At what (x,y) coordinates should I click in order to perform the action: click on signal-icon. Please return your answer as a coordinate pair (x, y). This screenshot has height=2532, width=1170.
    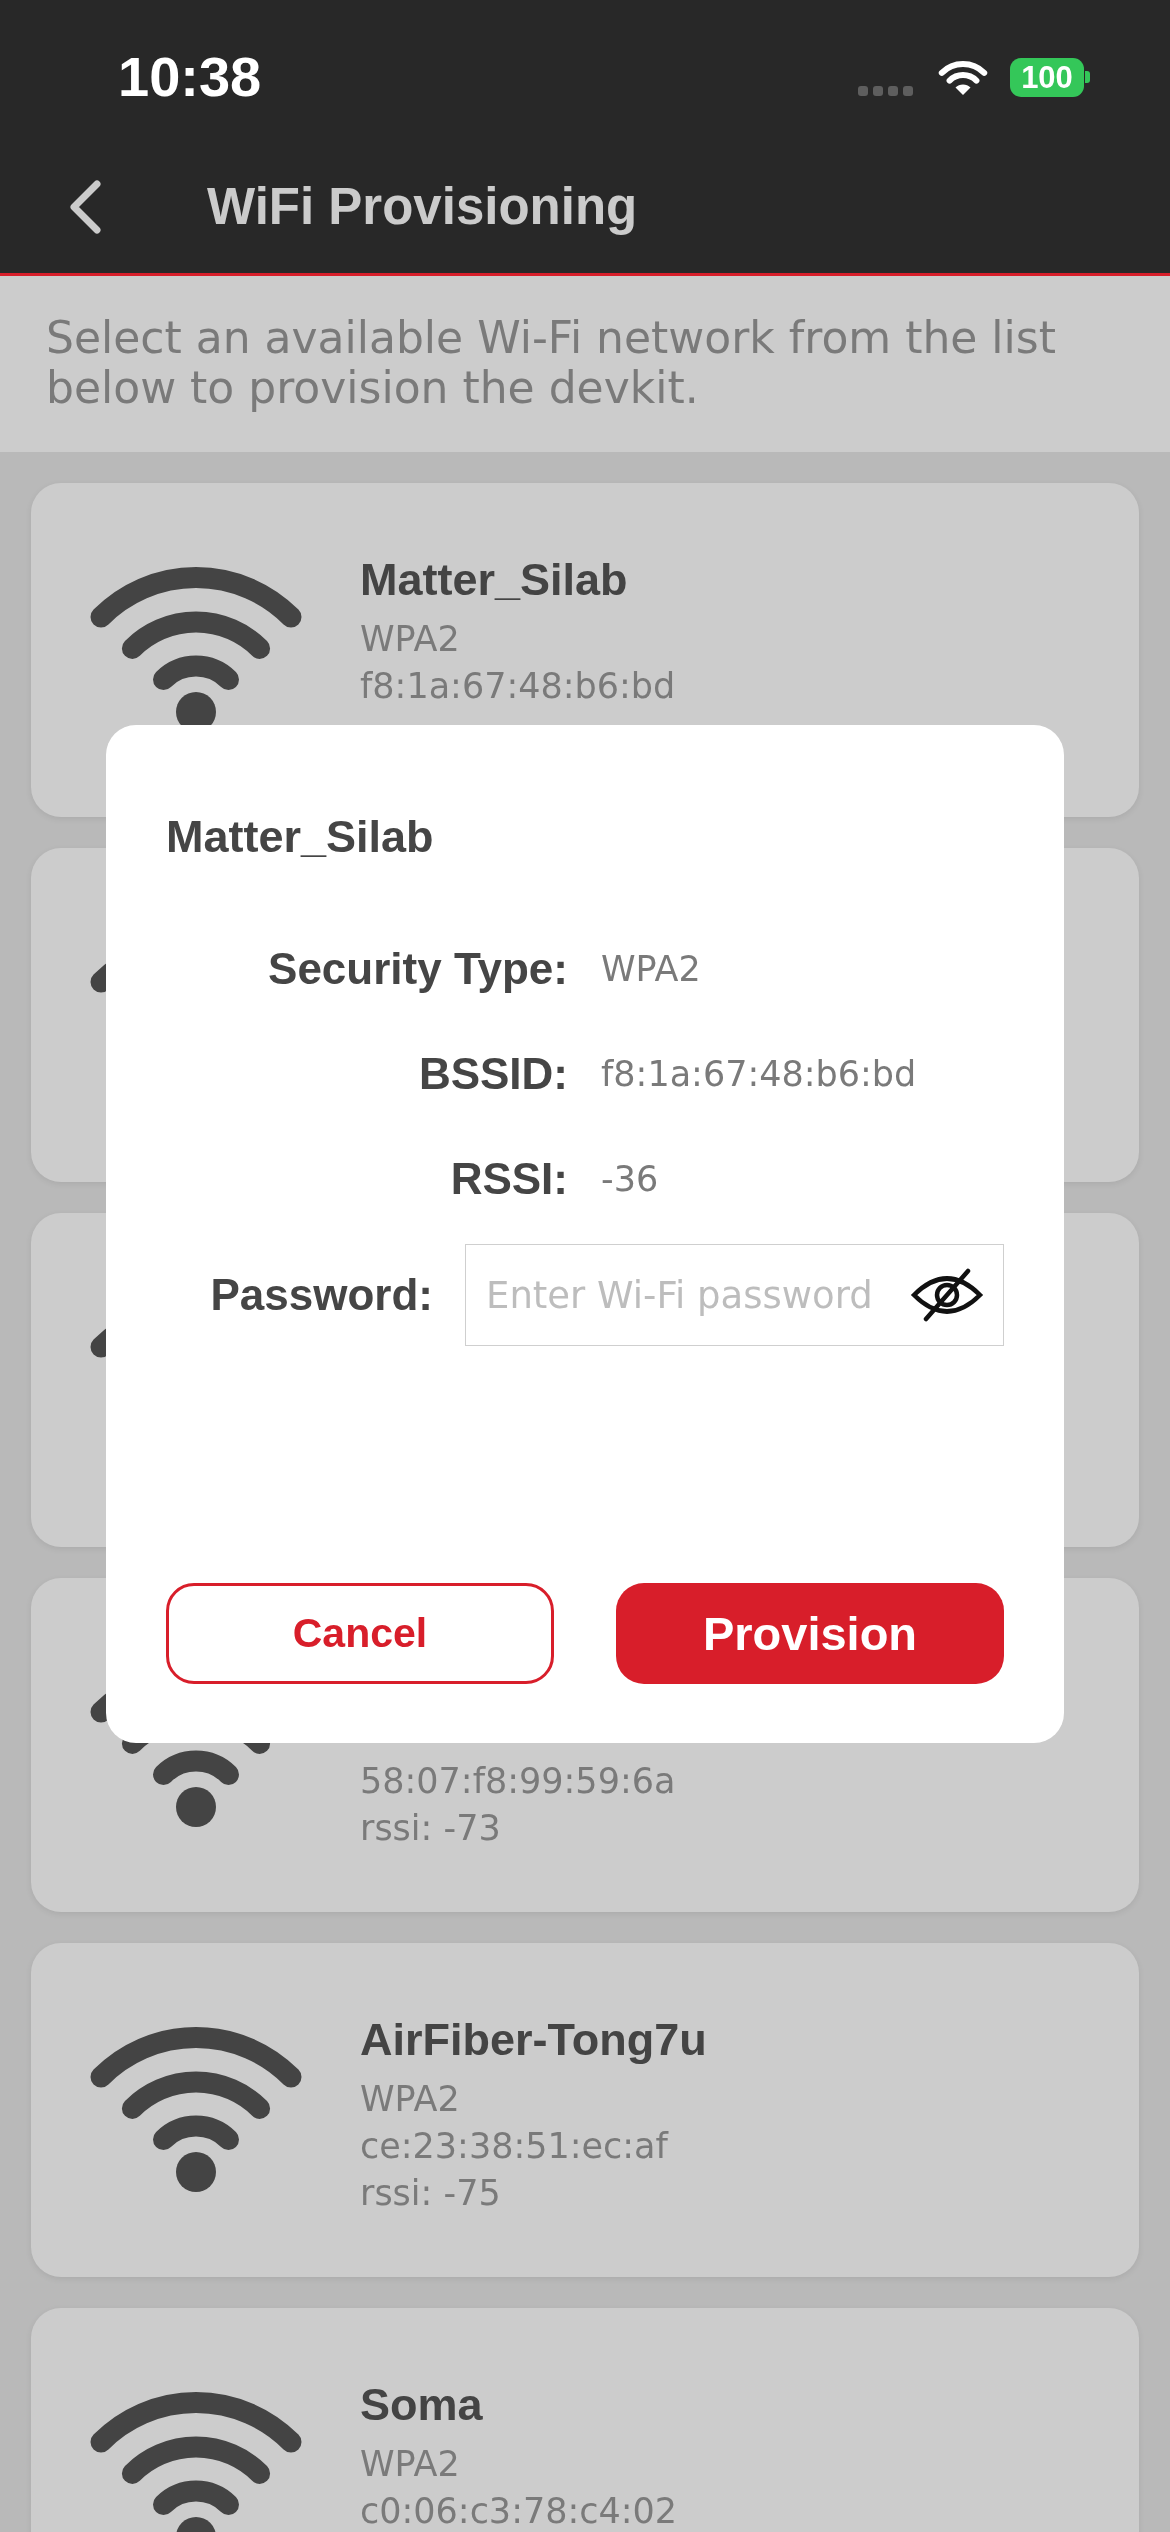
    Looking at the image, I should click on (886, 91).